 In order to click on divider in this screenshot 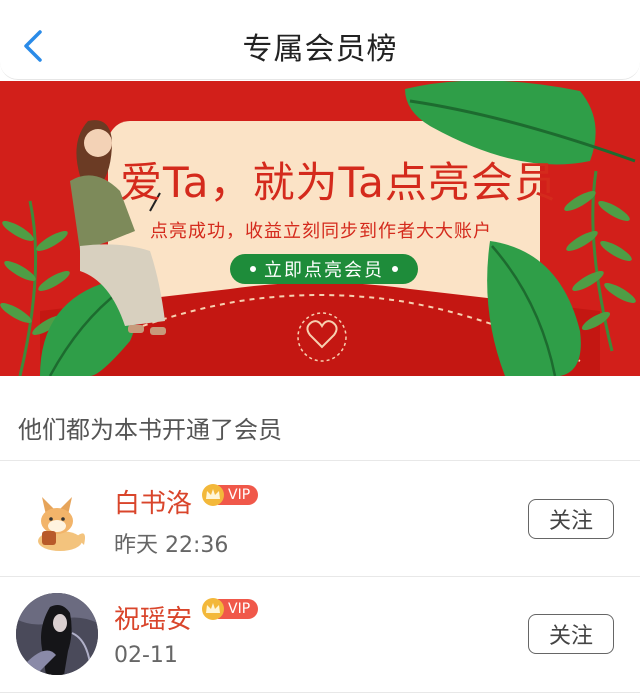, I will do `click(320, 692)`.